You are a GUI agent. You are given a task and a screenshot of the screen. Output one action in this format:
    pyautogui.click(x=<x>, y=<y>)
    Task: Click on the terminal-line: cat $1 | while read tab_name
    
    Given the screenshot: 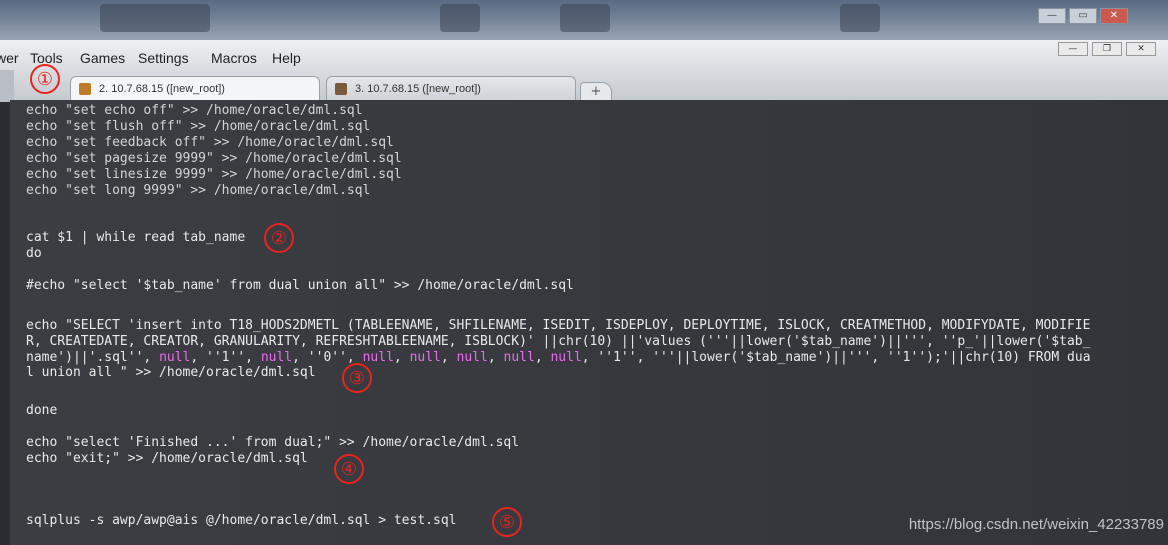 What is the action you would take?
    pyautogui.click(x=136, y=237)
    